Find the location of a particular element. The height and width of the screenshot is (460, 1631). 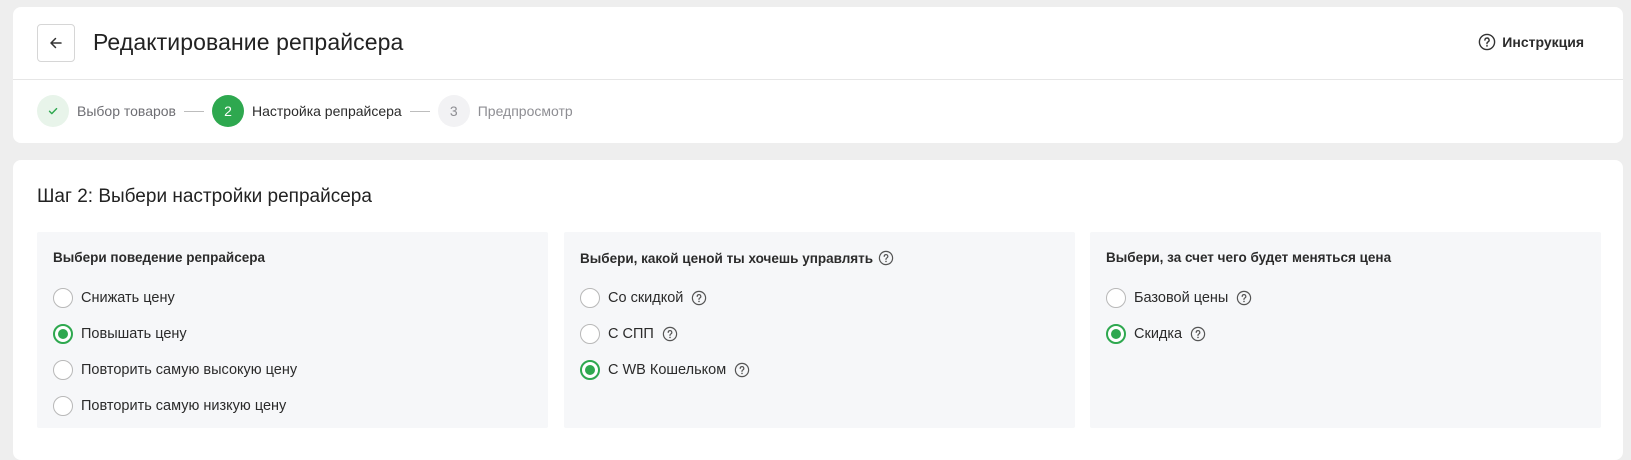

panel-title: Выбери, за счет чего будет меняться цена is located at coordinates (1248, 257).